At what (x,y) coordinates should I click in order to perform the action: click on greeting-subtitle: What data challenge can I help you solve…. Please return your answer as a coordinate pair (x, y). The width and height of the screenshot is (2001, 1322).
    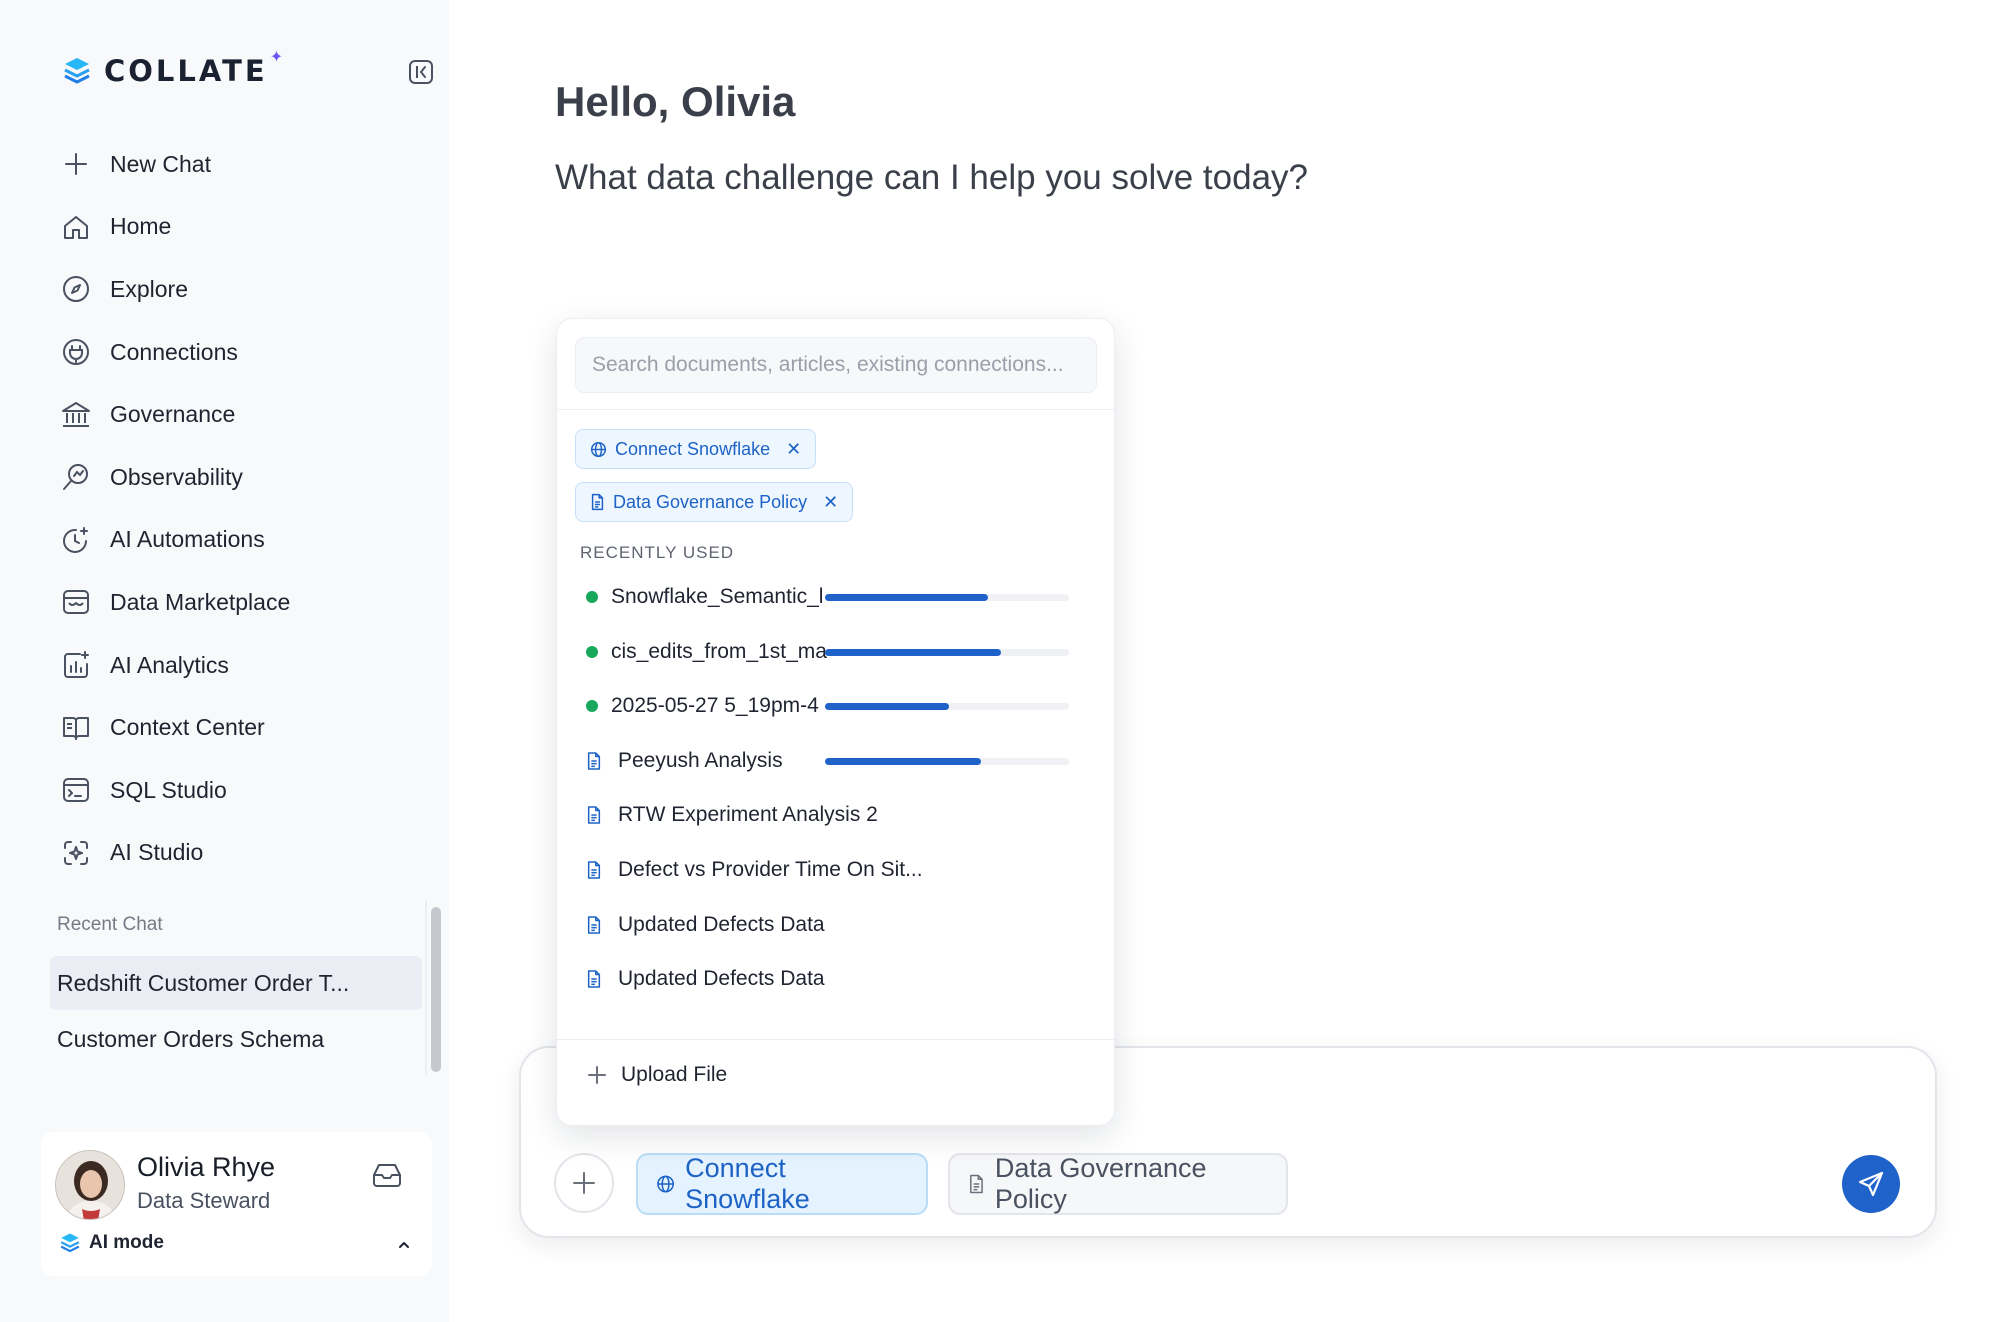
    Looking at the image, I should click on (931, 177).